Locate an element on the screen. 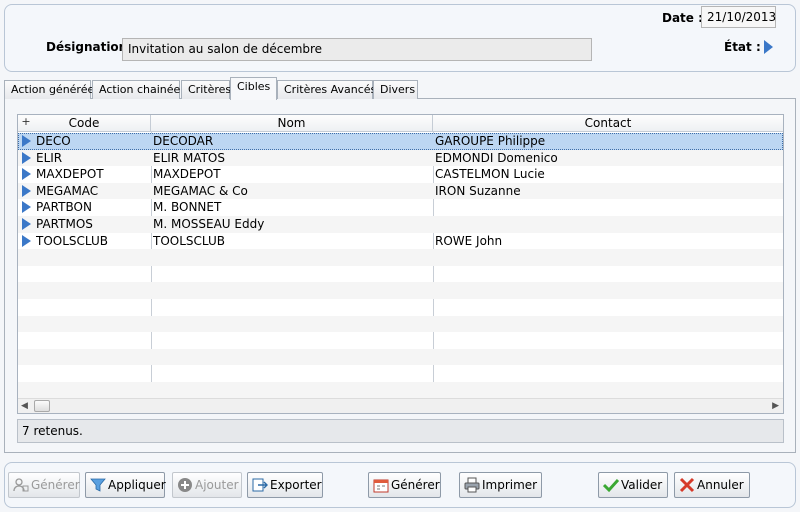 This screenshot has width=800, height=512. etat-arrow-icon is located at coordinates (768, 47).